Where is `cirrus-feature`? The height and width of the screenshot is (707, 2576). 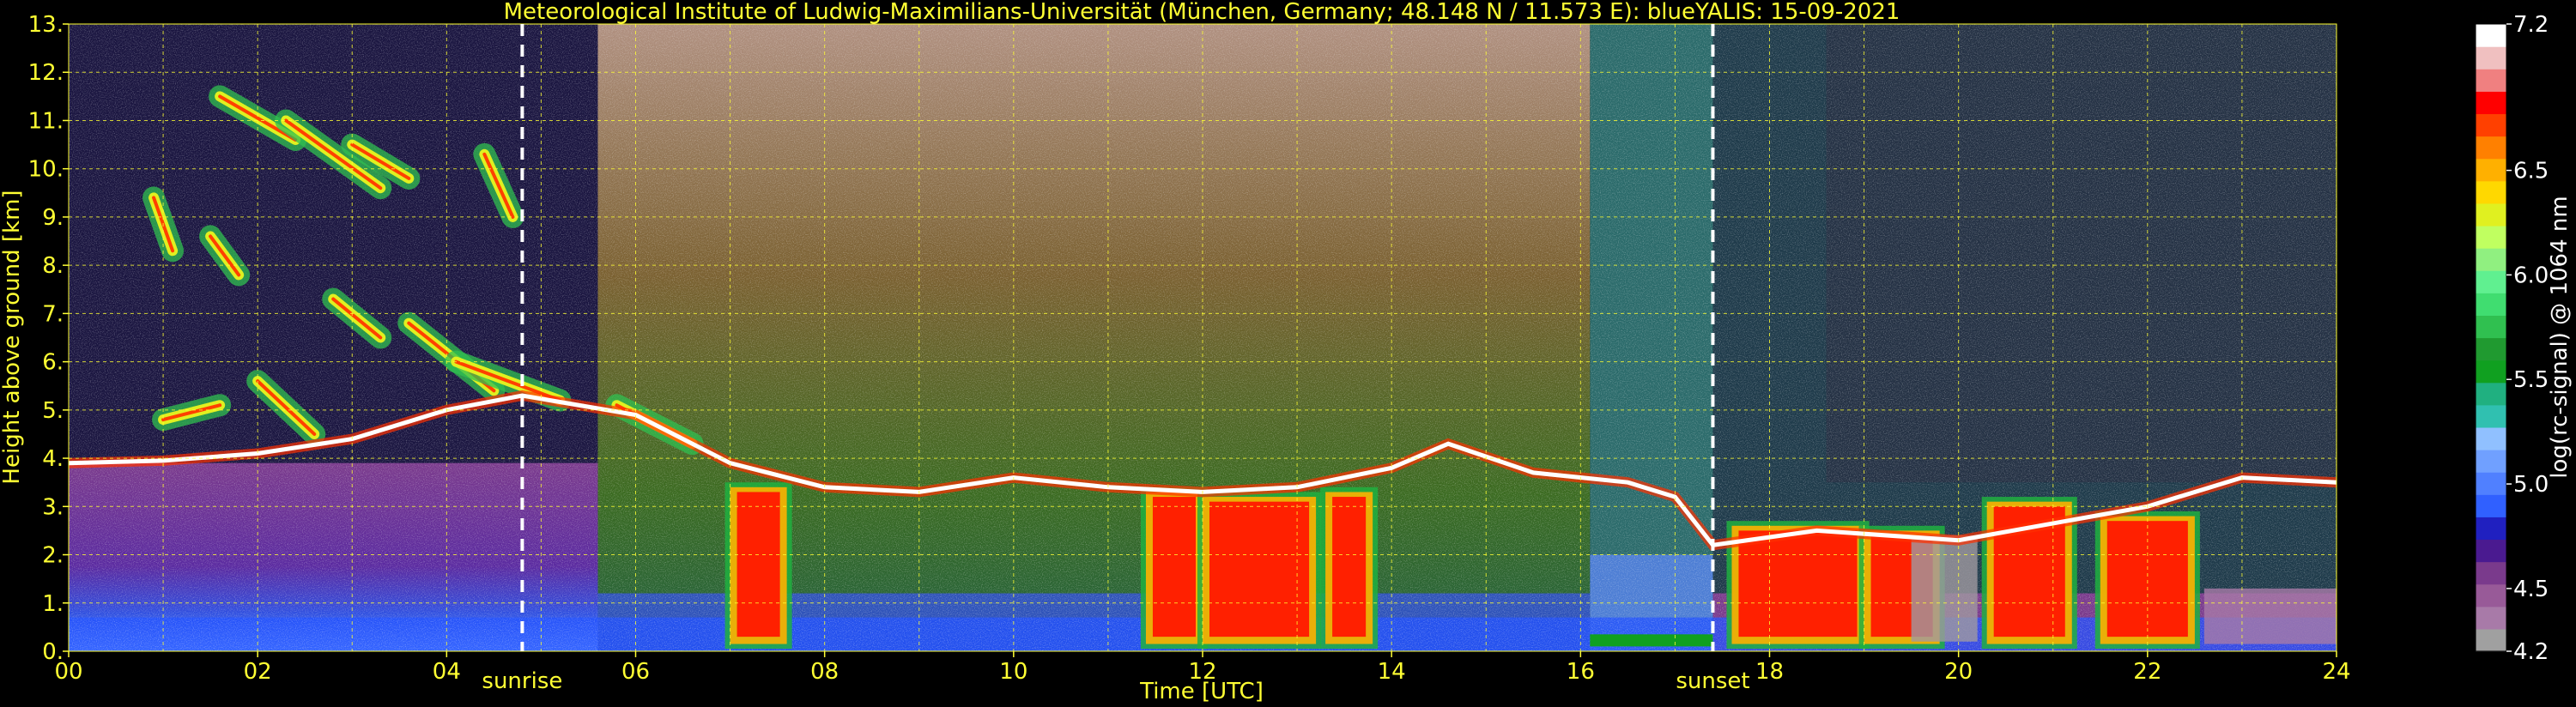
cirrus-feature is located at coordinates (192, 413).